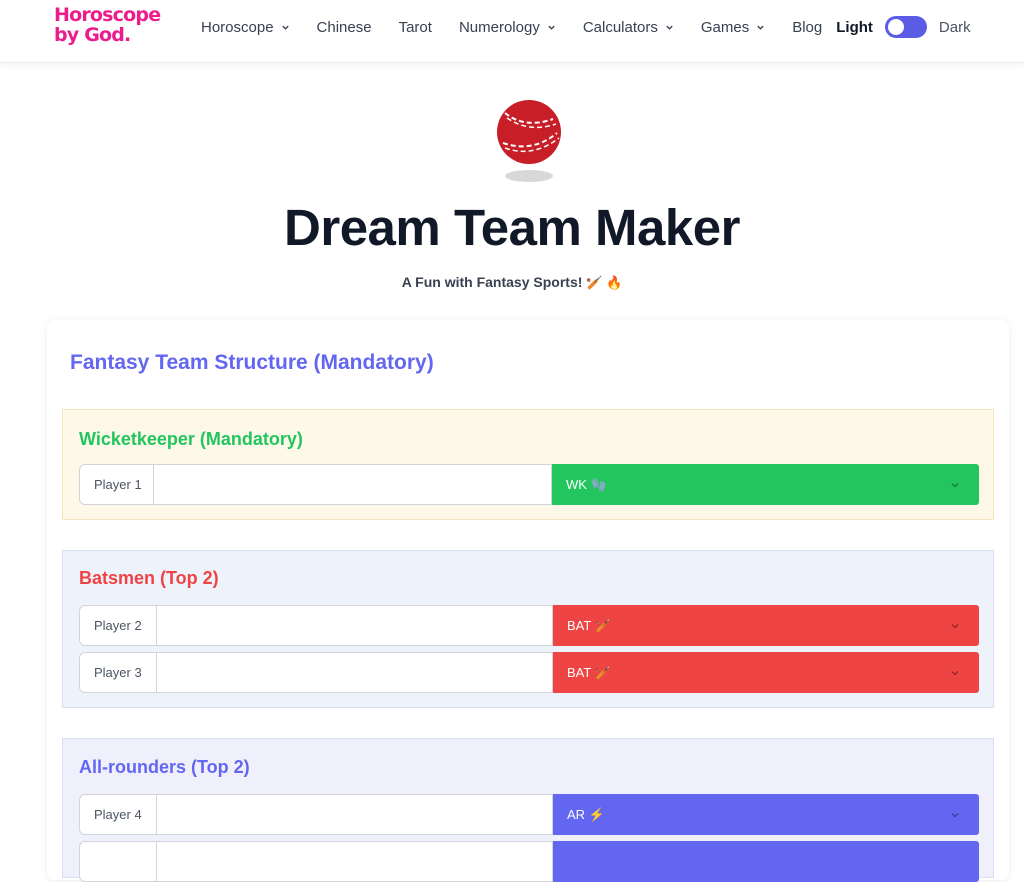  Describe the element at coordinates (492, 282) in the screenshot. I see `subtitle-text: A Fun with Fantasy Sports!` at that location.